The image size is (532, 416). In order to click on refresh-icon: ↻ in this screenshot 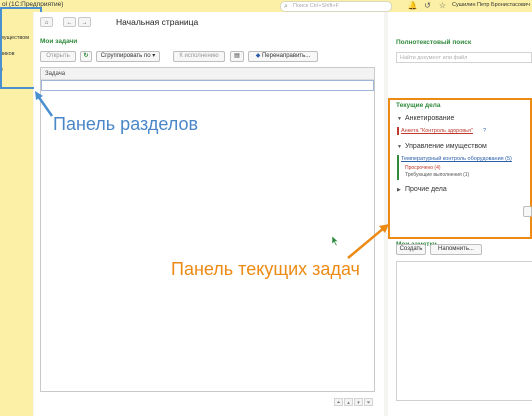, I will do `click(86, 56)`.